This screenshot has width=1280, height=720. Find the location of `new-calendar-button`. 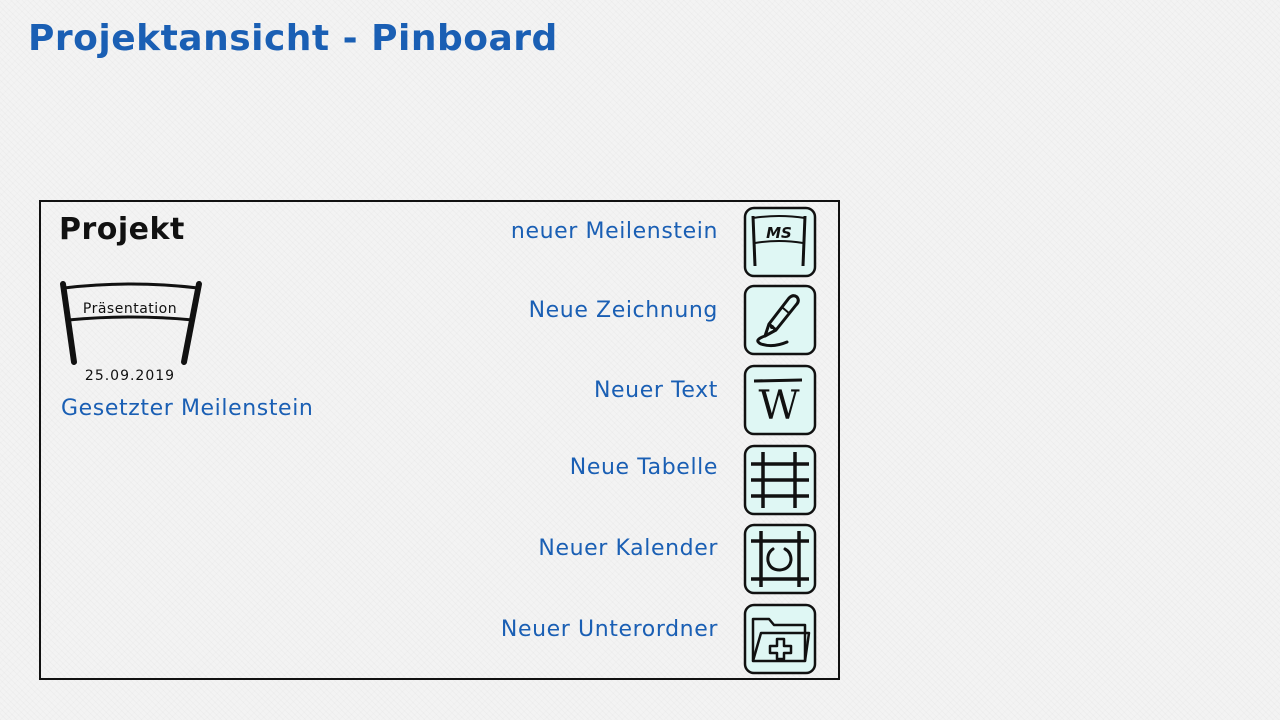

new-calendar-button is located at coordinates (780, 559).